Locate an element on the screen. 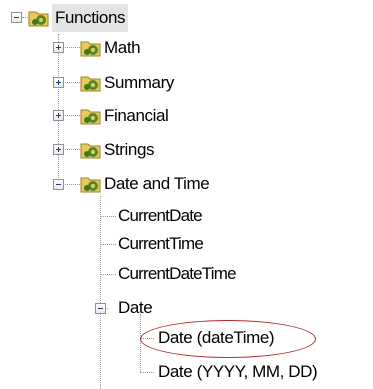  node-label: Financial is located at coordinates (136, 115).